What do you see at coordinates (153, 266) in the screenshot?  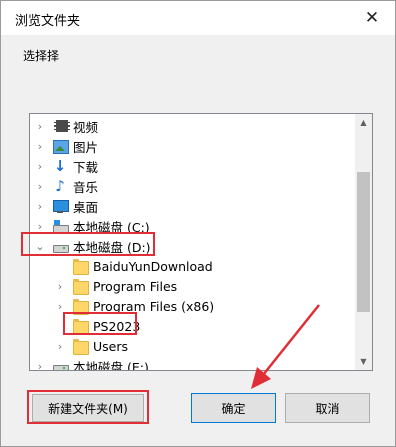 I see `tree-item-label: BaiduYunDownload` at bounding box center [153, 266].